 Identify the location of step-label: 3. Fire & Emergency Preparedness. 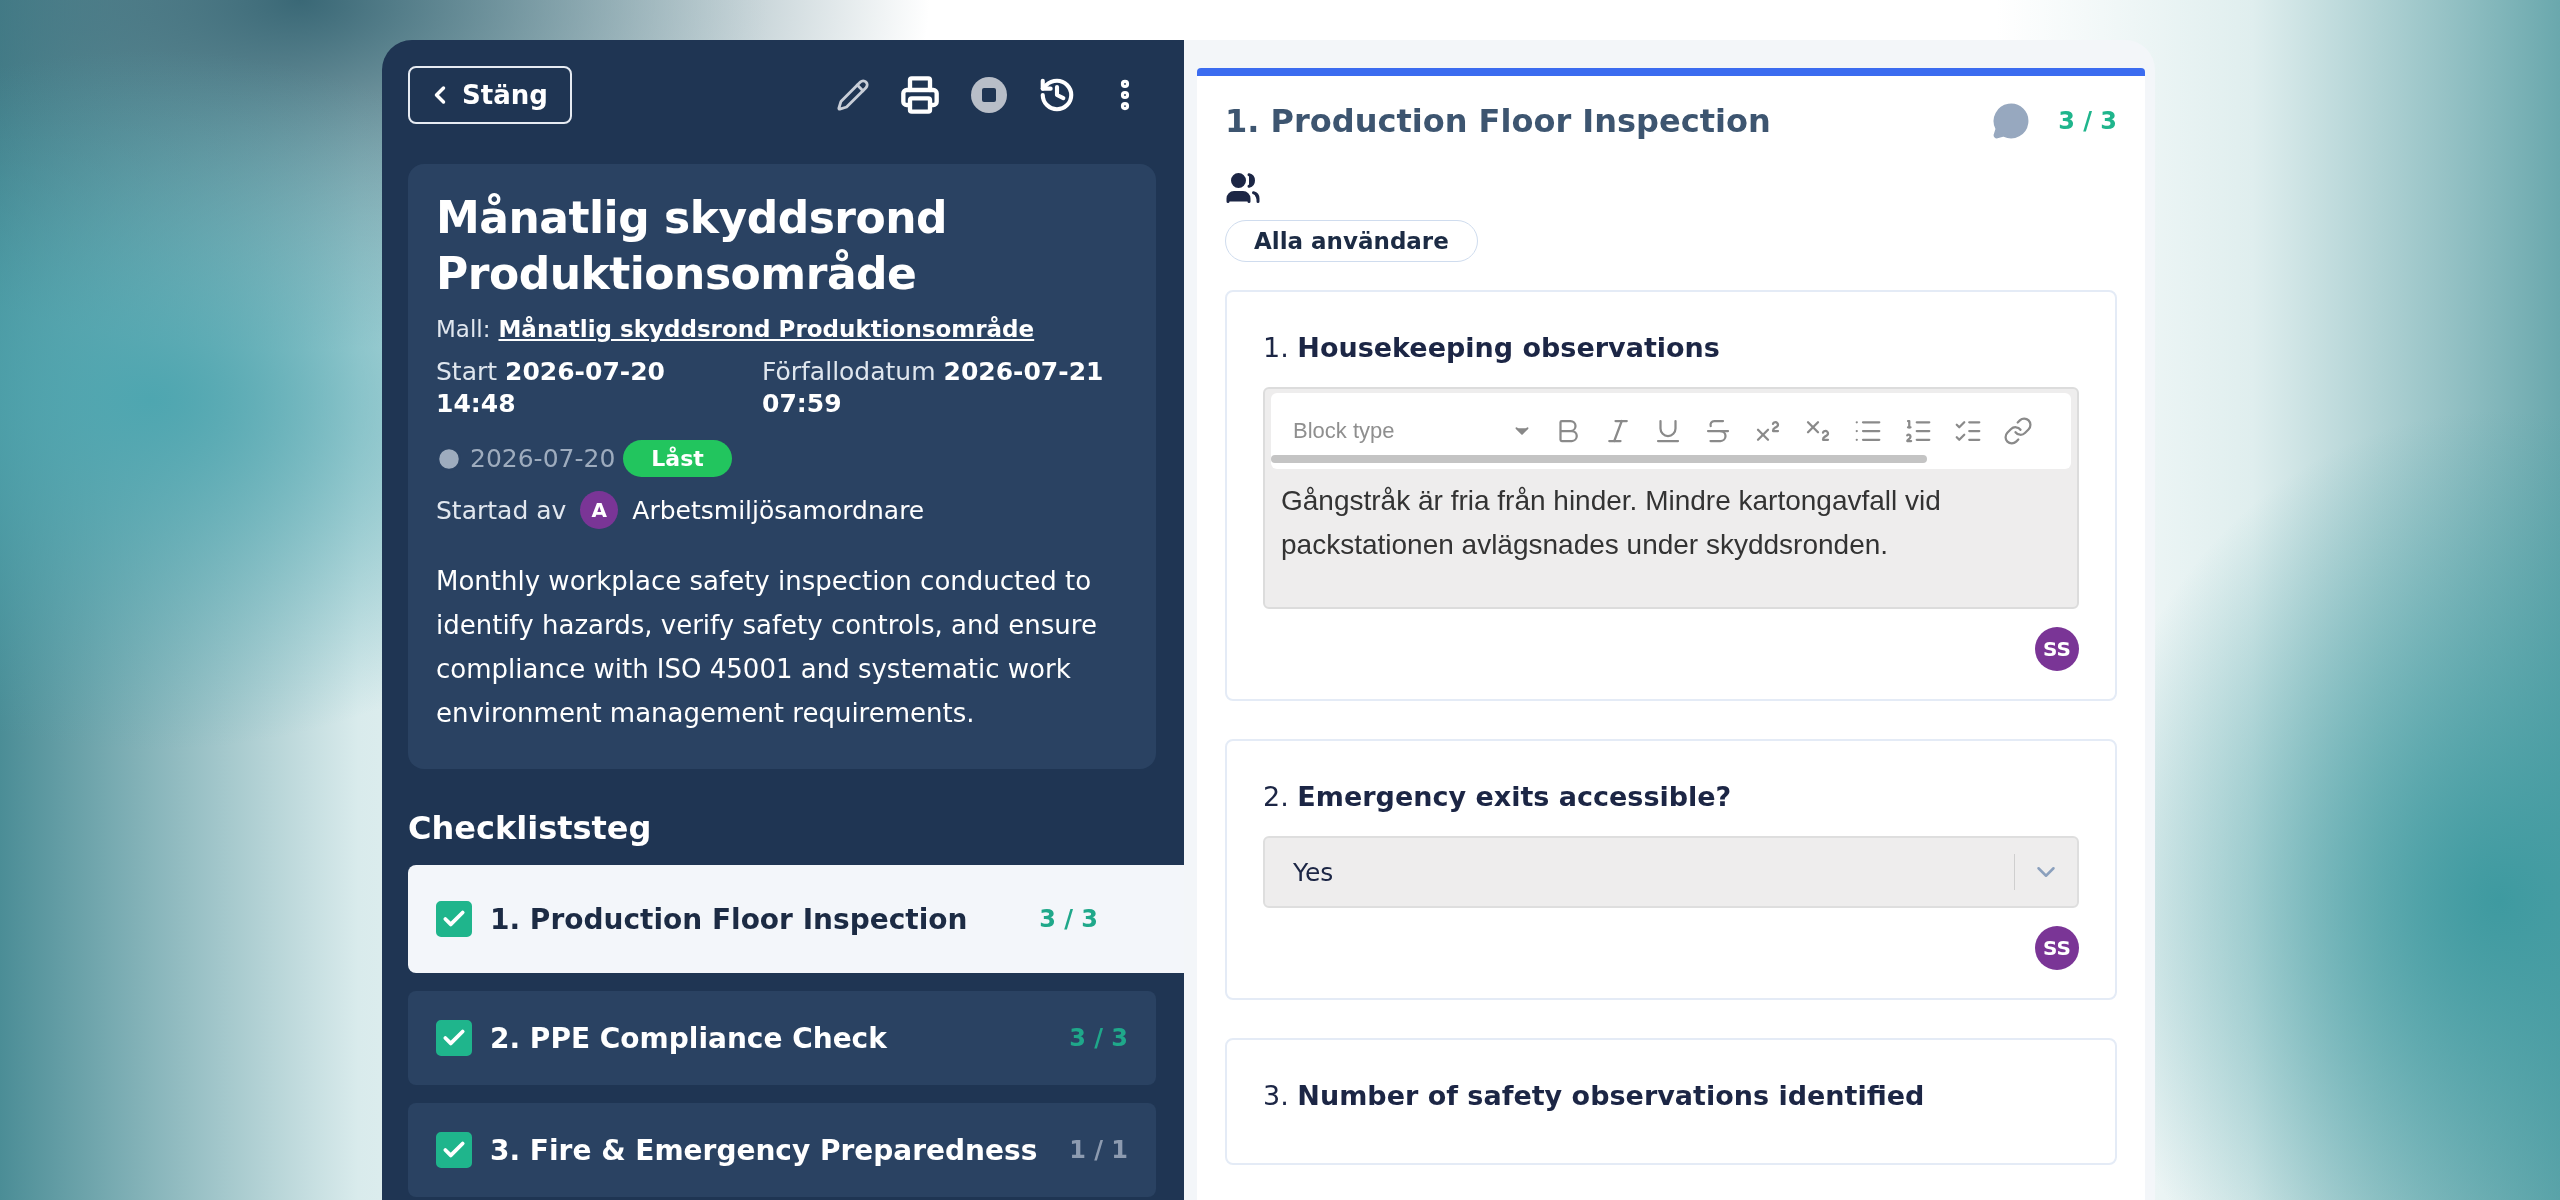
(764, 1150).